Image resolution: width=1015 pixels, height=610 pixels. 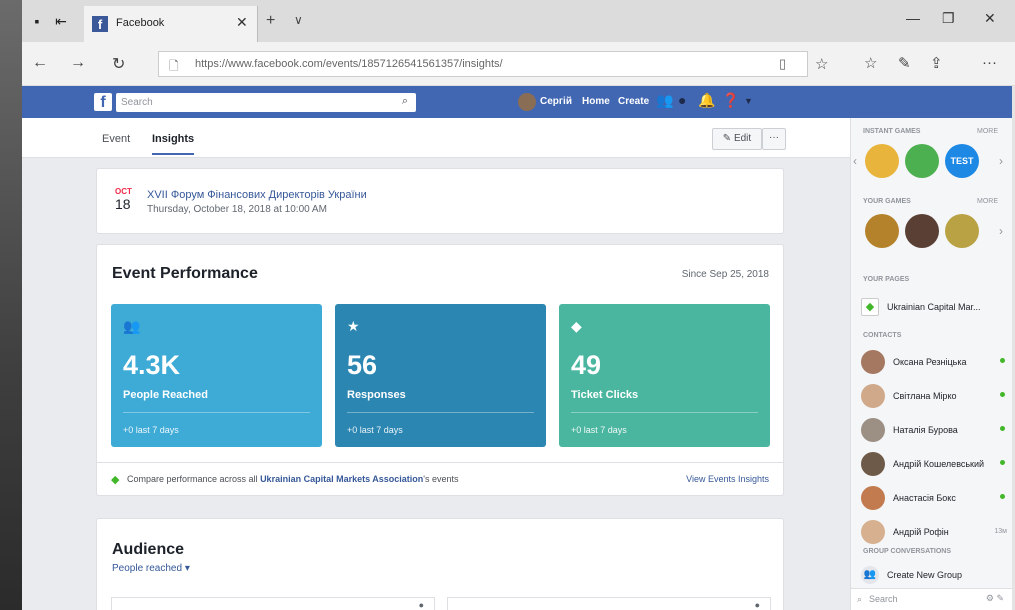 What do you see at coordinates (148, 549) in the screenshot?
I see `section-title: Audience` at bounding box center [148, 549].